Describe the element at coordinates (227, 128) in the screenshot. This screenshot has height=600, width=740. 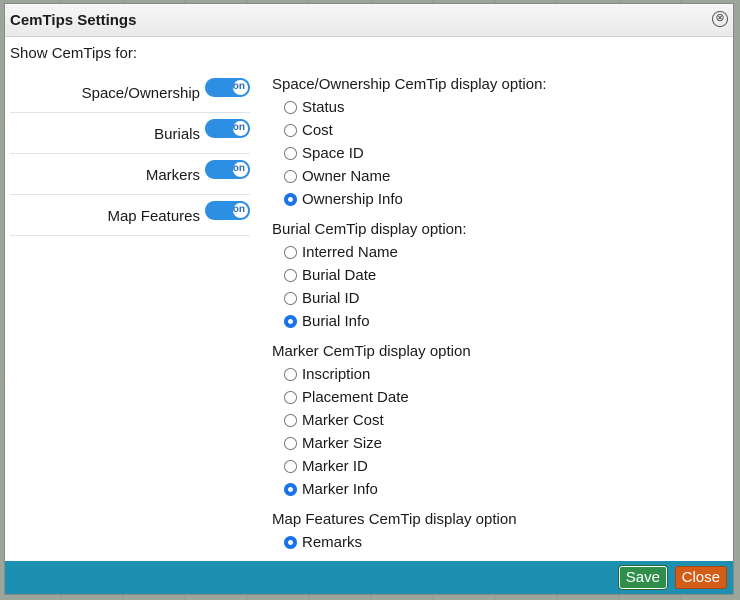
I see `burials-toggle: on` at that location.